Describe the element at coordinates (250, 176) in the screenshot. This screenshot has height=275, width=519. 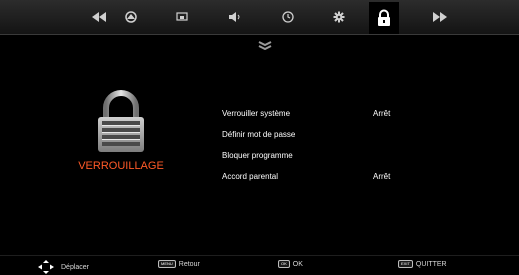
I see `menu-item-parental-guidance: Accord parental` at that location.